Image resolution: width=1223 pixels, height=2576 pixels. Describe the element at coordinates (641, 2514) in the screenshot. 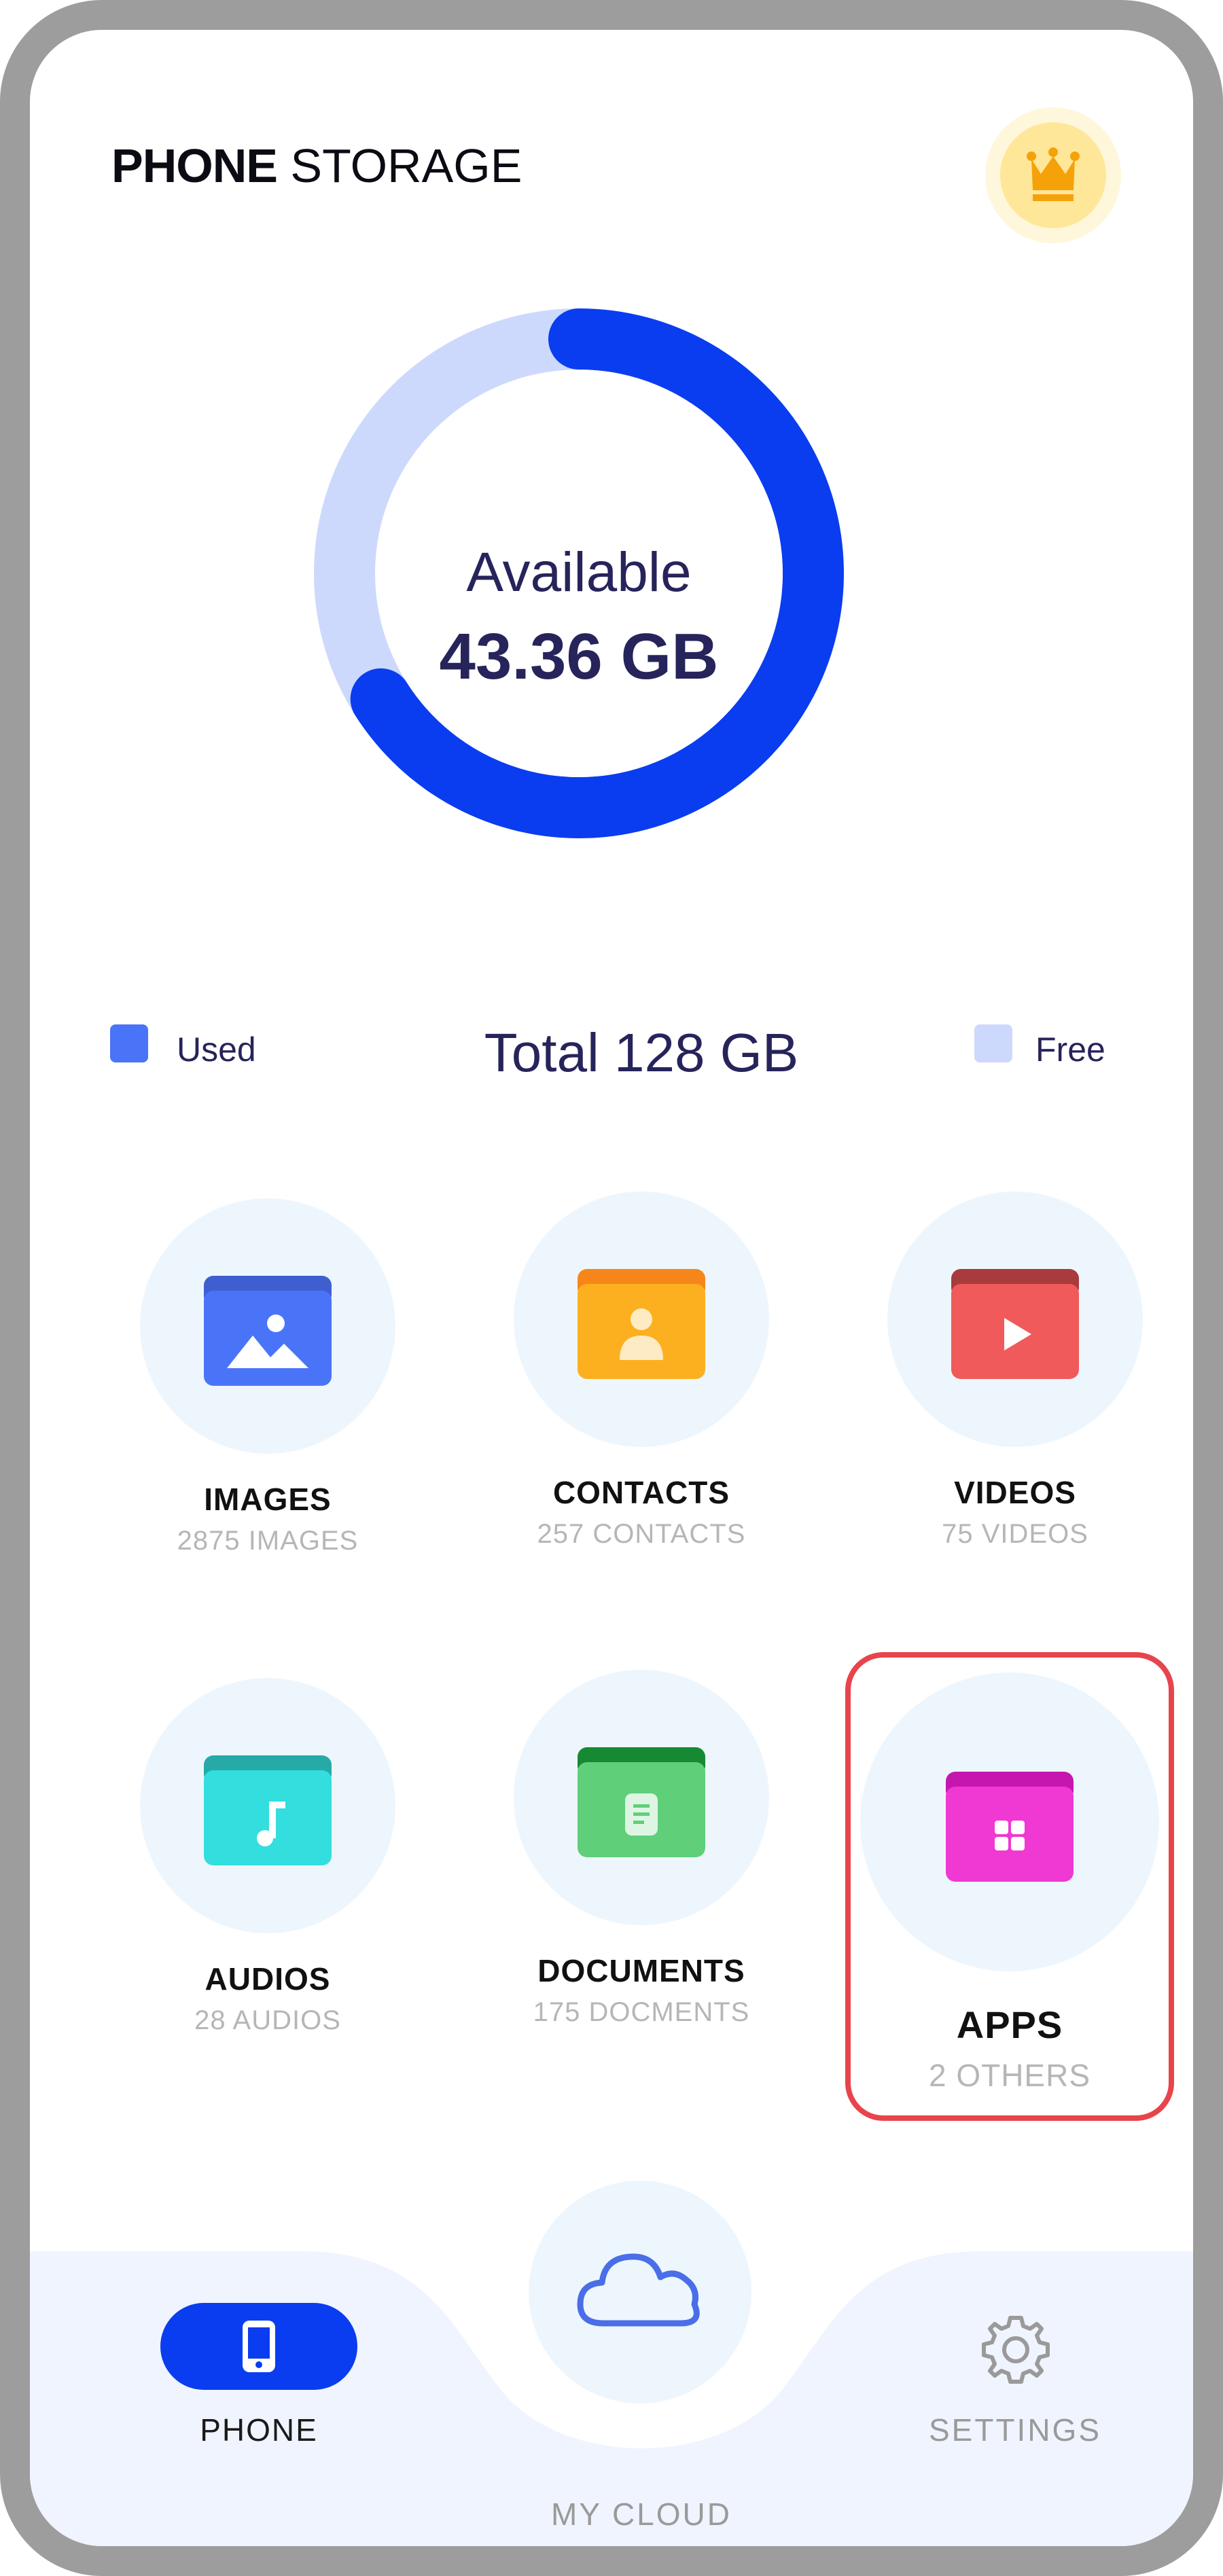

I see `nav-cloud-label: MY CLOUD` at that location.